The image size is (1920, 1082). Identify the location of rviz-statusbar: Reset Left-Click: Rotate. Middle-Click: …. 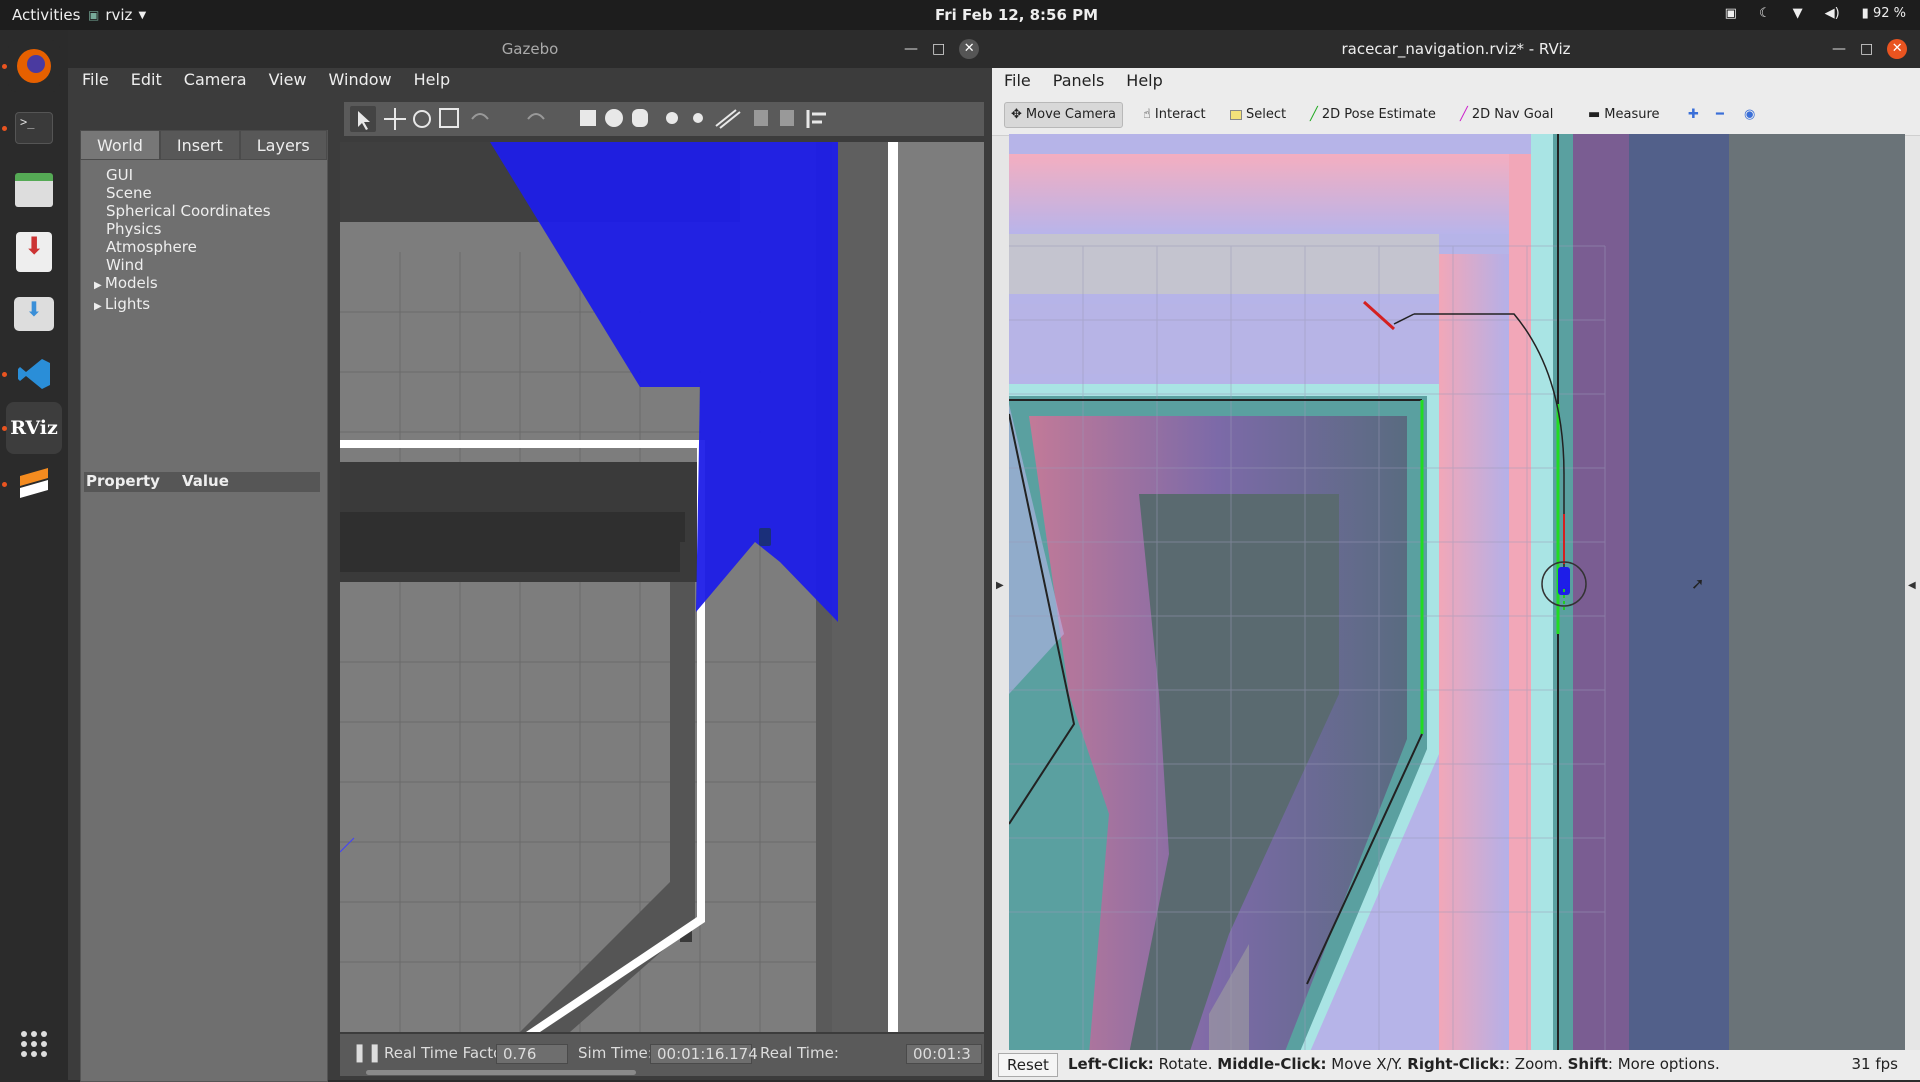
(1456, 1065).